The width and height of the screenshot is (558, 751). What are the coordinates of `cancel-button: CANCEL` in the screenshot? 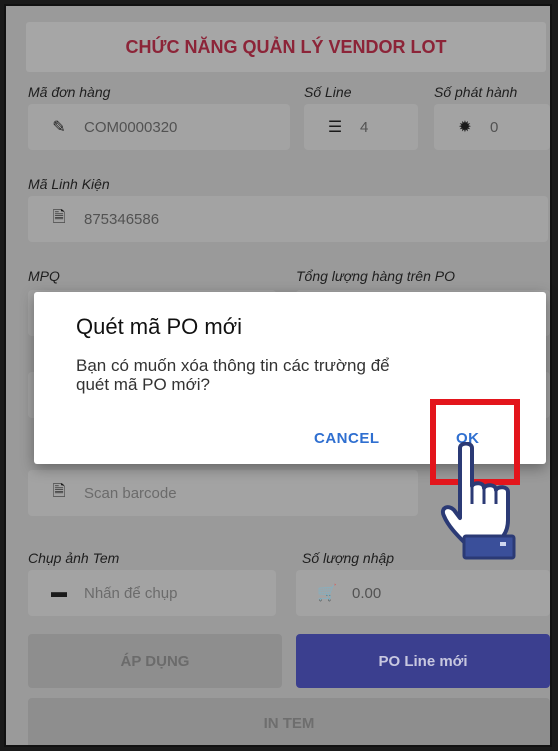 It's located at (347, 438).